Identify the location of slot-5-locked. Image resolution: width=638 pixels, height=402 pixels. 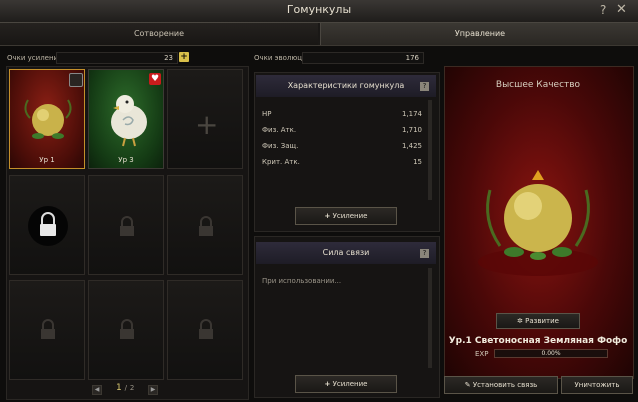
(126, 225).